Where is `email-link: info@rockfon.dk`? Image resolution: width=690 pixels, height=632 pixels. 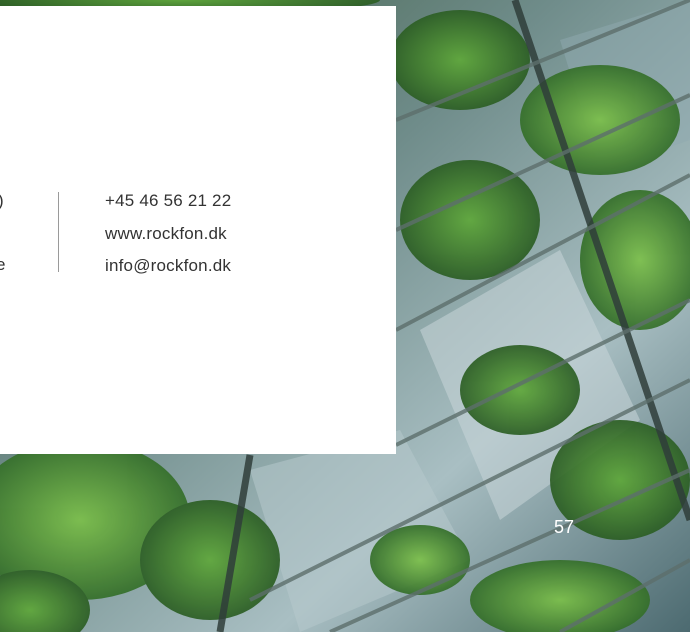 email-link: info@rockfon.dk is located at coordinates (168, 266).